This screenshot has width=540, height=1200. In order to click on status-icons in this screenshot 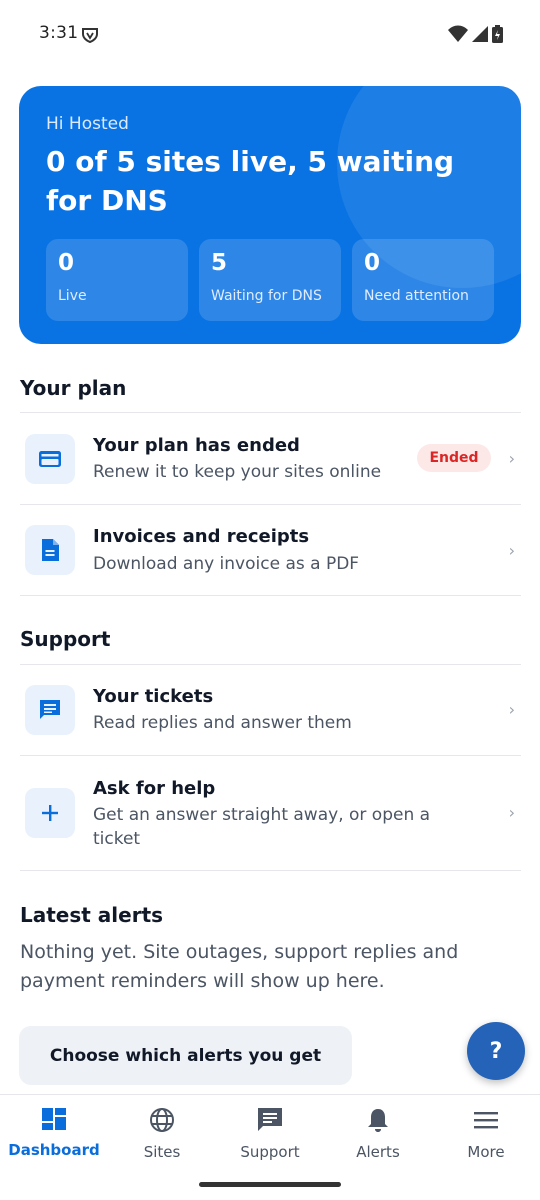, I will do `click(475, 36)`.